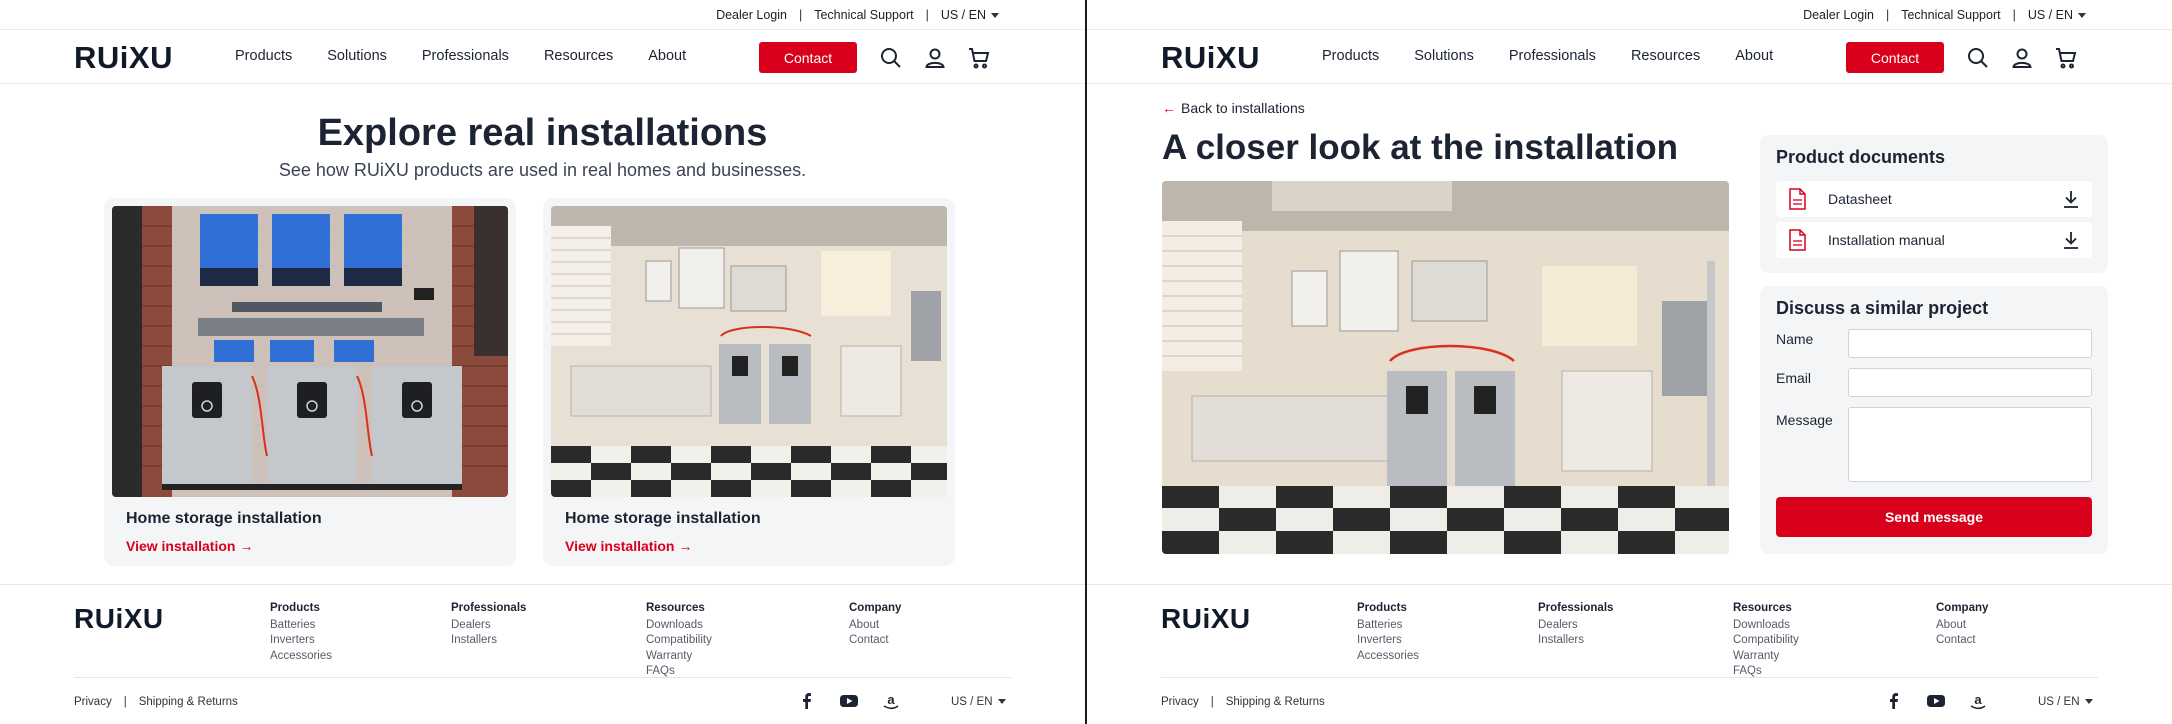 This screenshot has width=2172, height=724. I want to click on installation-photo, so click(1445, 367).